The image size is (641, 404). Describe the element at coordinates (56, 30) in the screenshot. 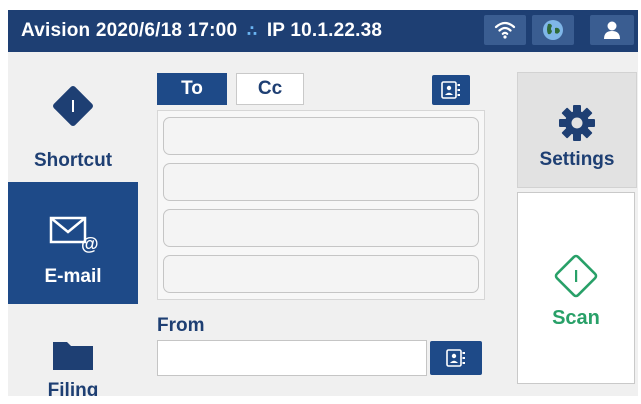

I see `brand-name: Avision` at that location.